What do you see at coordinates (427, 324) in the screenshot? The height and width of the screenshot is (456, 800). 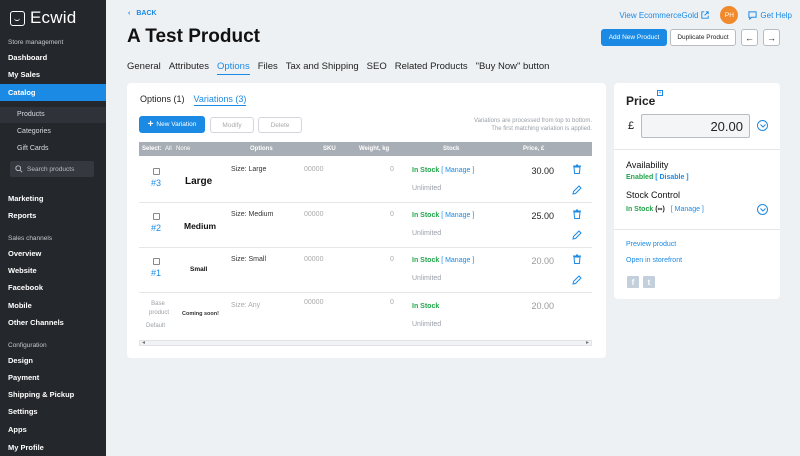 I see `base-quantity: Unlimited` at bounding box center [427, 324].